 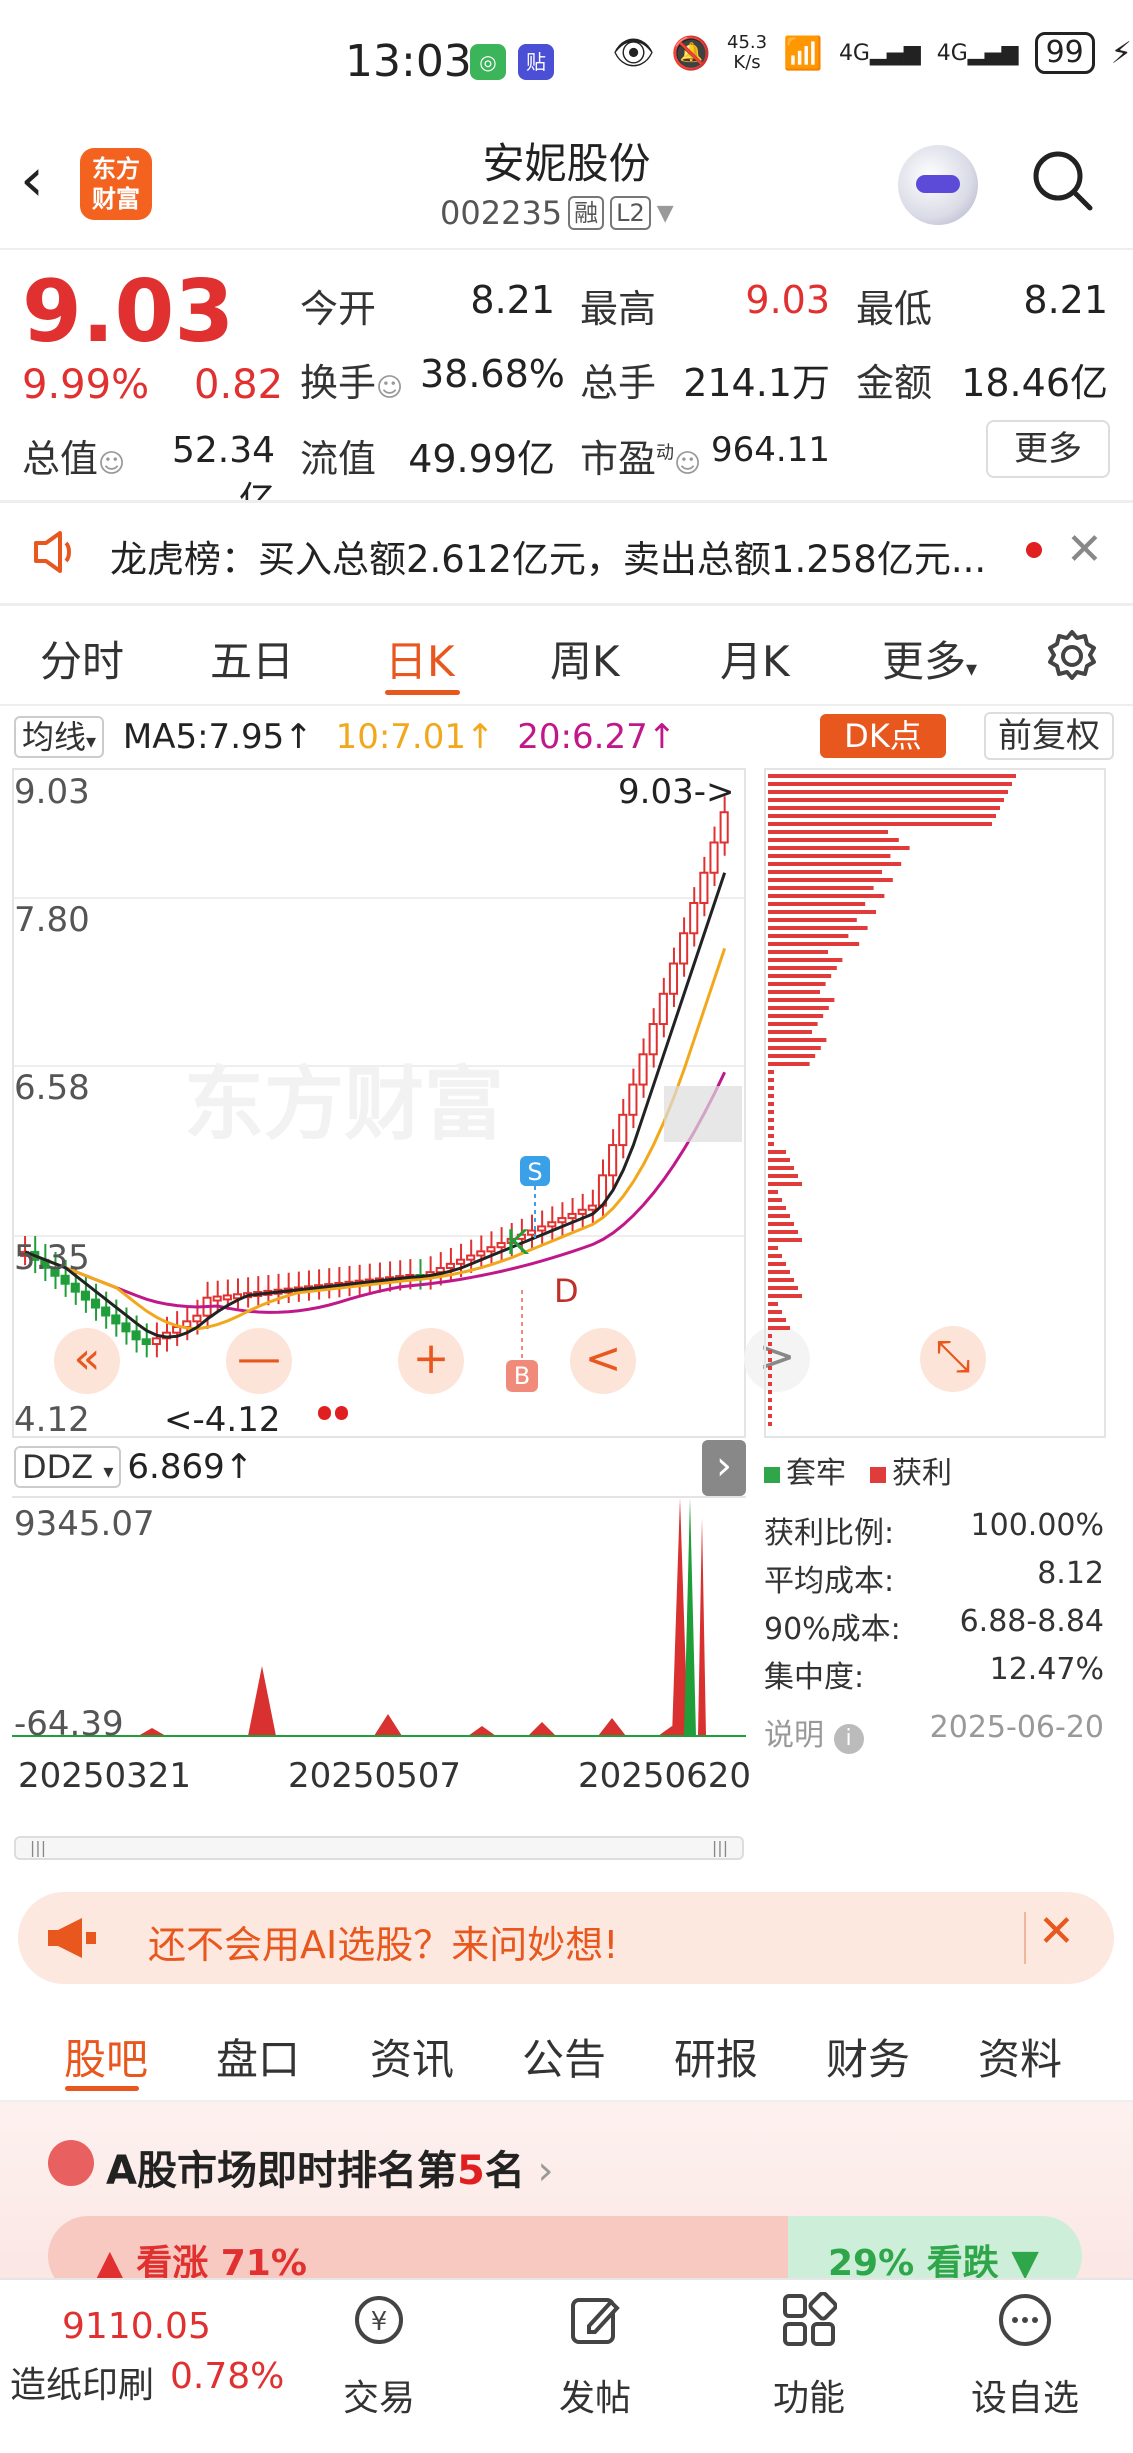 What do you see at coordinates (585, 658) in the screenshot?
I see `tab-weekly-k: 周K` at bounding box center [585, 658].